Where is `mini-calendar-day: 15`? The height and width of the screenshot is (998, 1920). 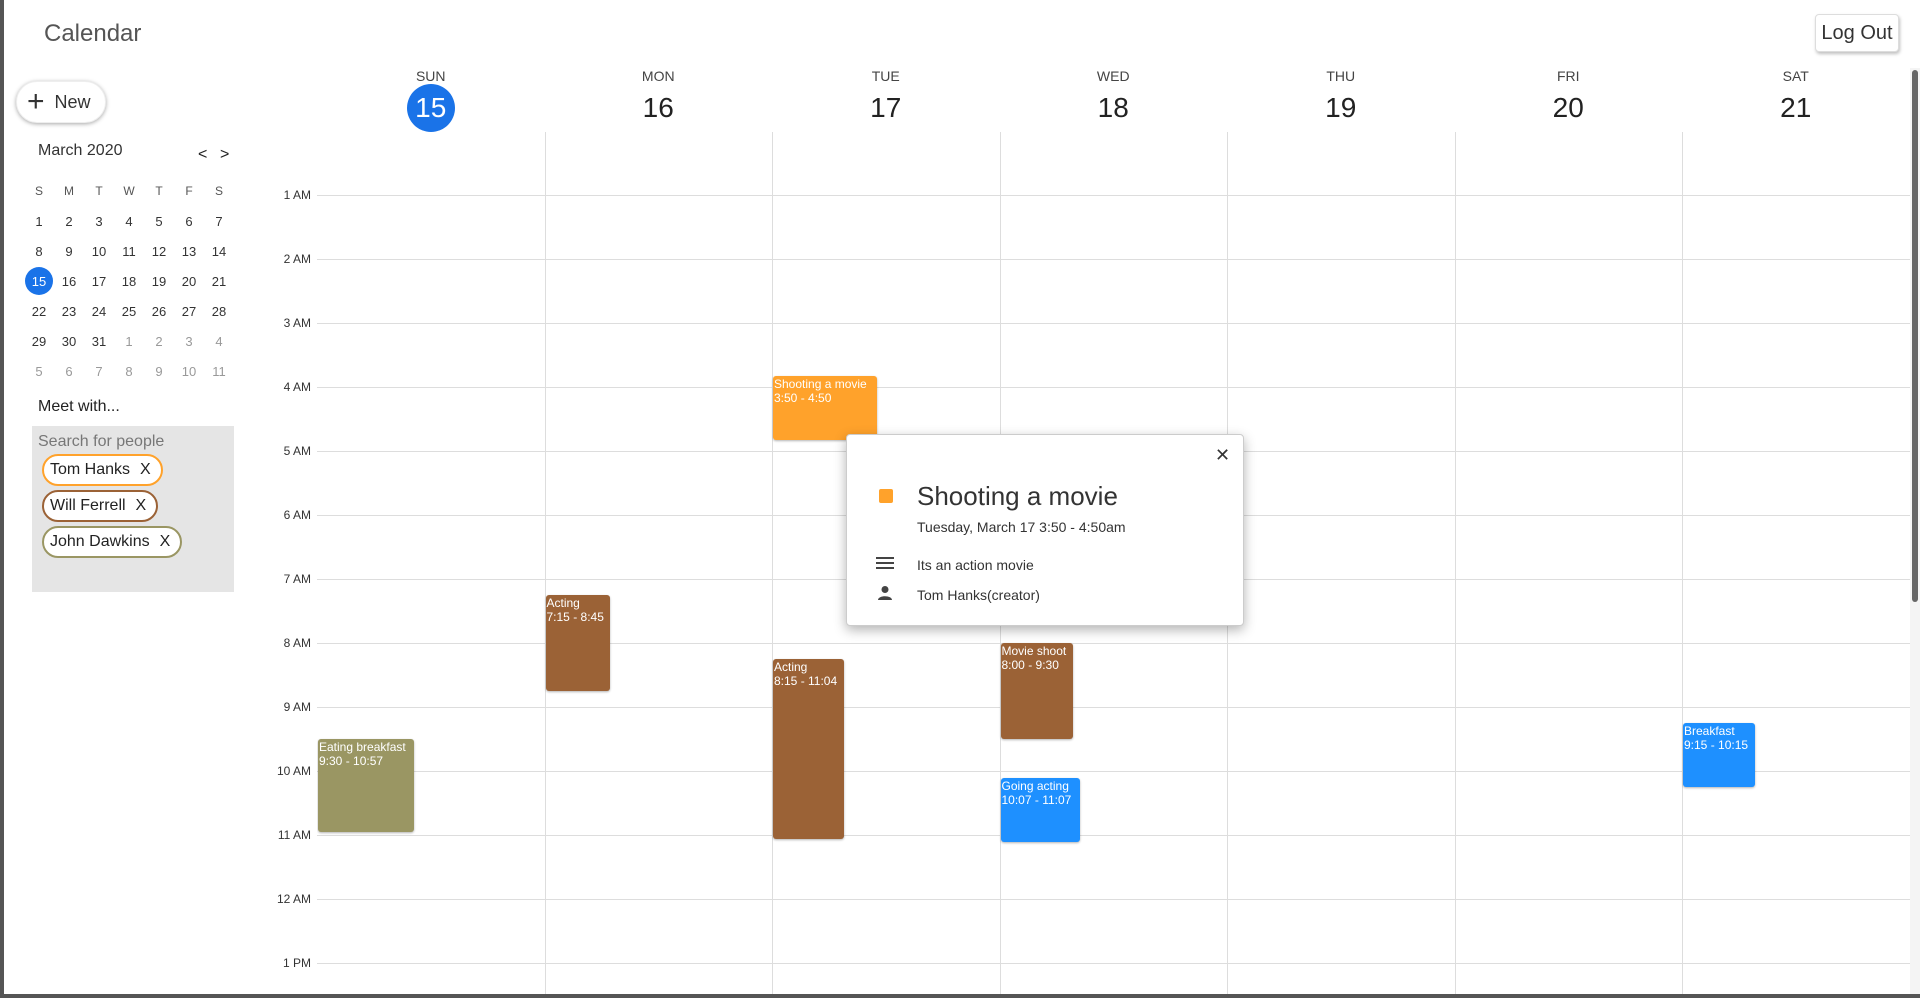 mini-calendar-day: 15 is located at coordinates (39, 281).